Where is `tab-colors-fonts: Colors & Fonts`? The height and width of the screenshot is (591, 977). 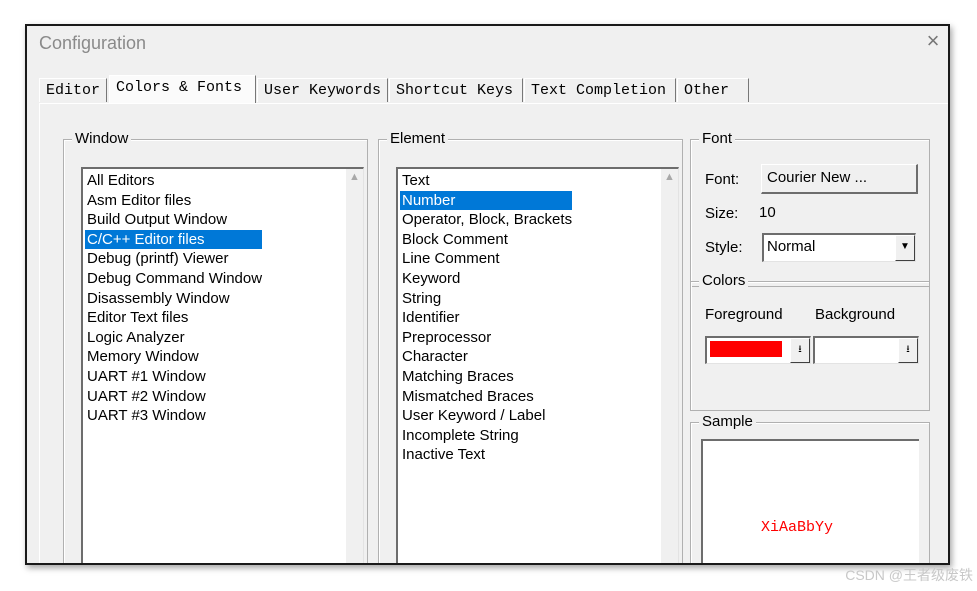
tab-colors-fonts: Colors & Fonts is located at coordinates (182, 89).